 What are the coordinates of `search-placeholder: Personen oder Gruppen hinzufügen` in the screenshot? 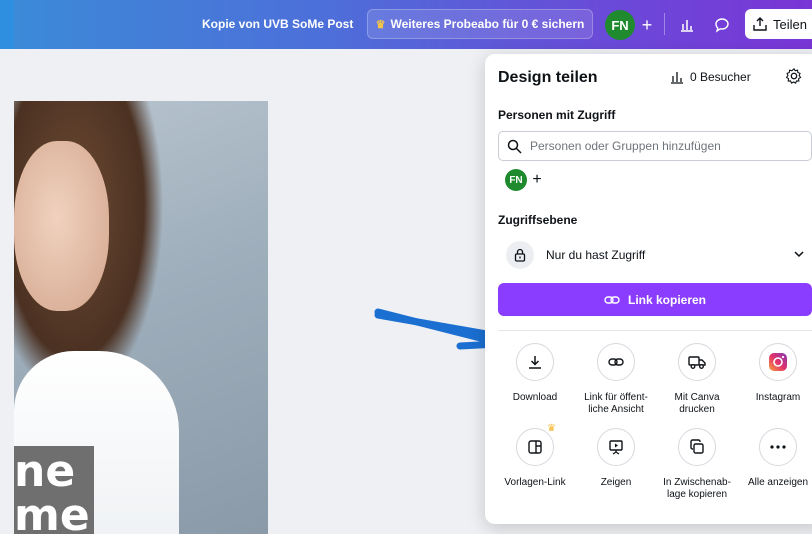 It's located at (625, 146).